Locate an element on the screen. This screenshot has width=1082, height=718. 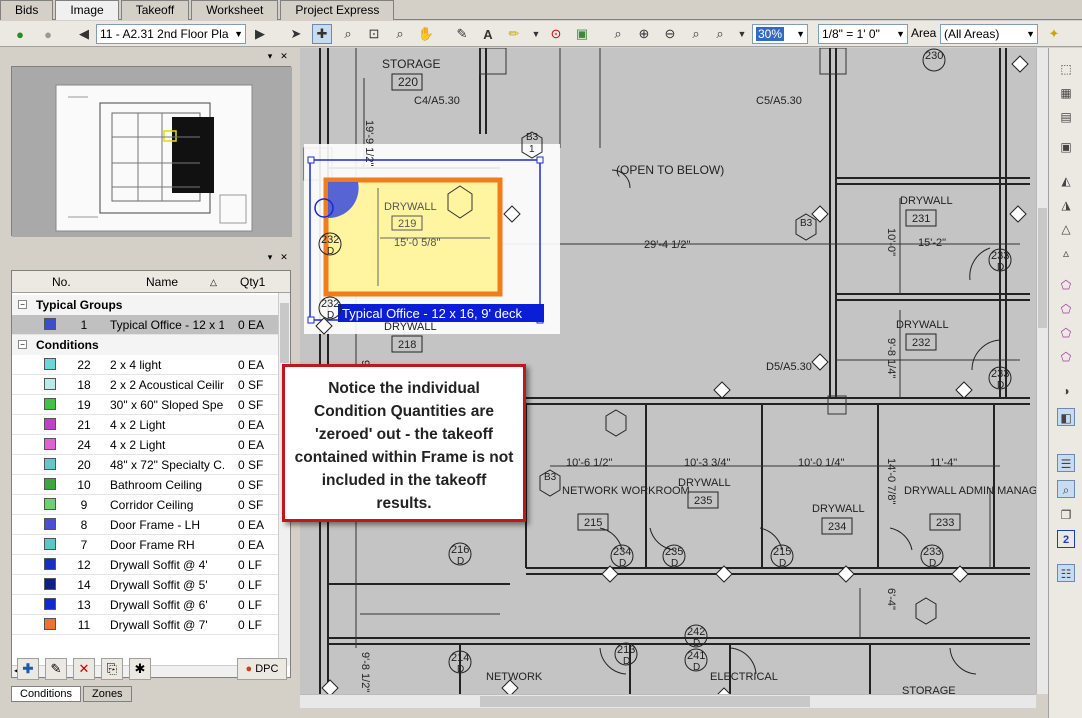
copy-condition-button: ⎘ is located at coordinates (112, 669).